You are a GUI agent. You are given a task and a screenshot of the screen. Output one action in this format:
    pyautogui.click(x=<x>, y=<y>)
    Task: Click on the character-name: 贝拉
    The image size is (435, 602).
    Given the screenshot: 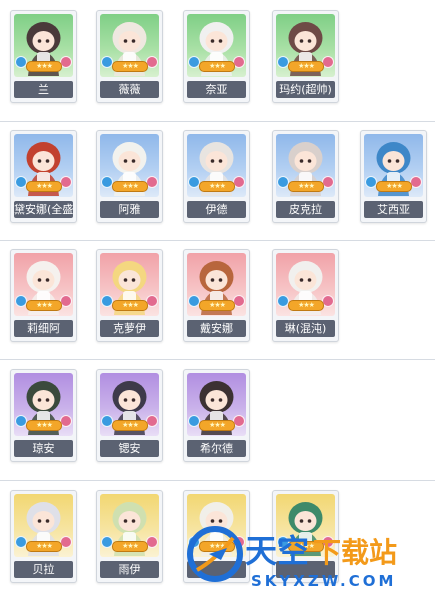 What is the action you would take?
    pyautogui.click(x=43, y=569)
    